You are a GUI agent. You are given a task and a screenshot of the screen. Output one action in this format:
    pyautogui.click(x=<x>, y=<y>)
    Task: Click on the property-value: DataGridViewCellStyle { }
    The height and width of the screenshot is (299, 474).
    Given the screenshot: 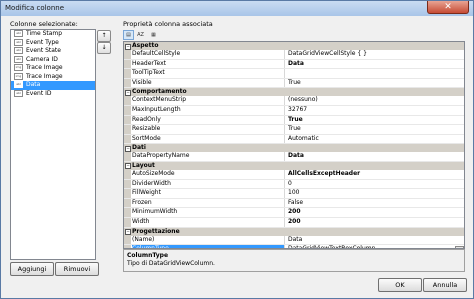 What is the action you would take?
    pyautogui.click(x=375, y=54)
    